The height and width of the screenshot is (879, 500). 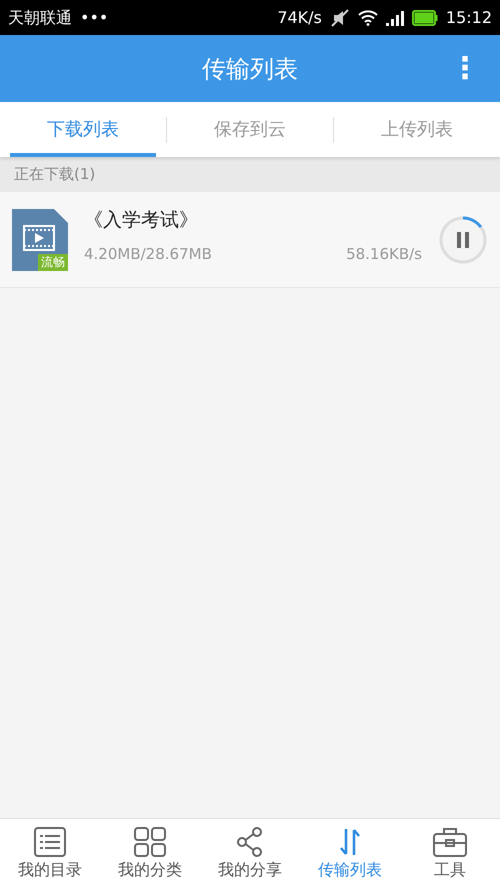 I want to click on nav-tab: 传输列表, so click(x=350, y=849).